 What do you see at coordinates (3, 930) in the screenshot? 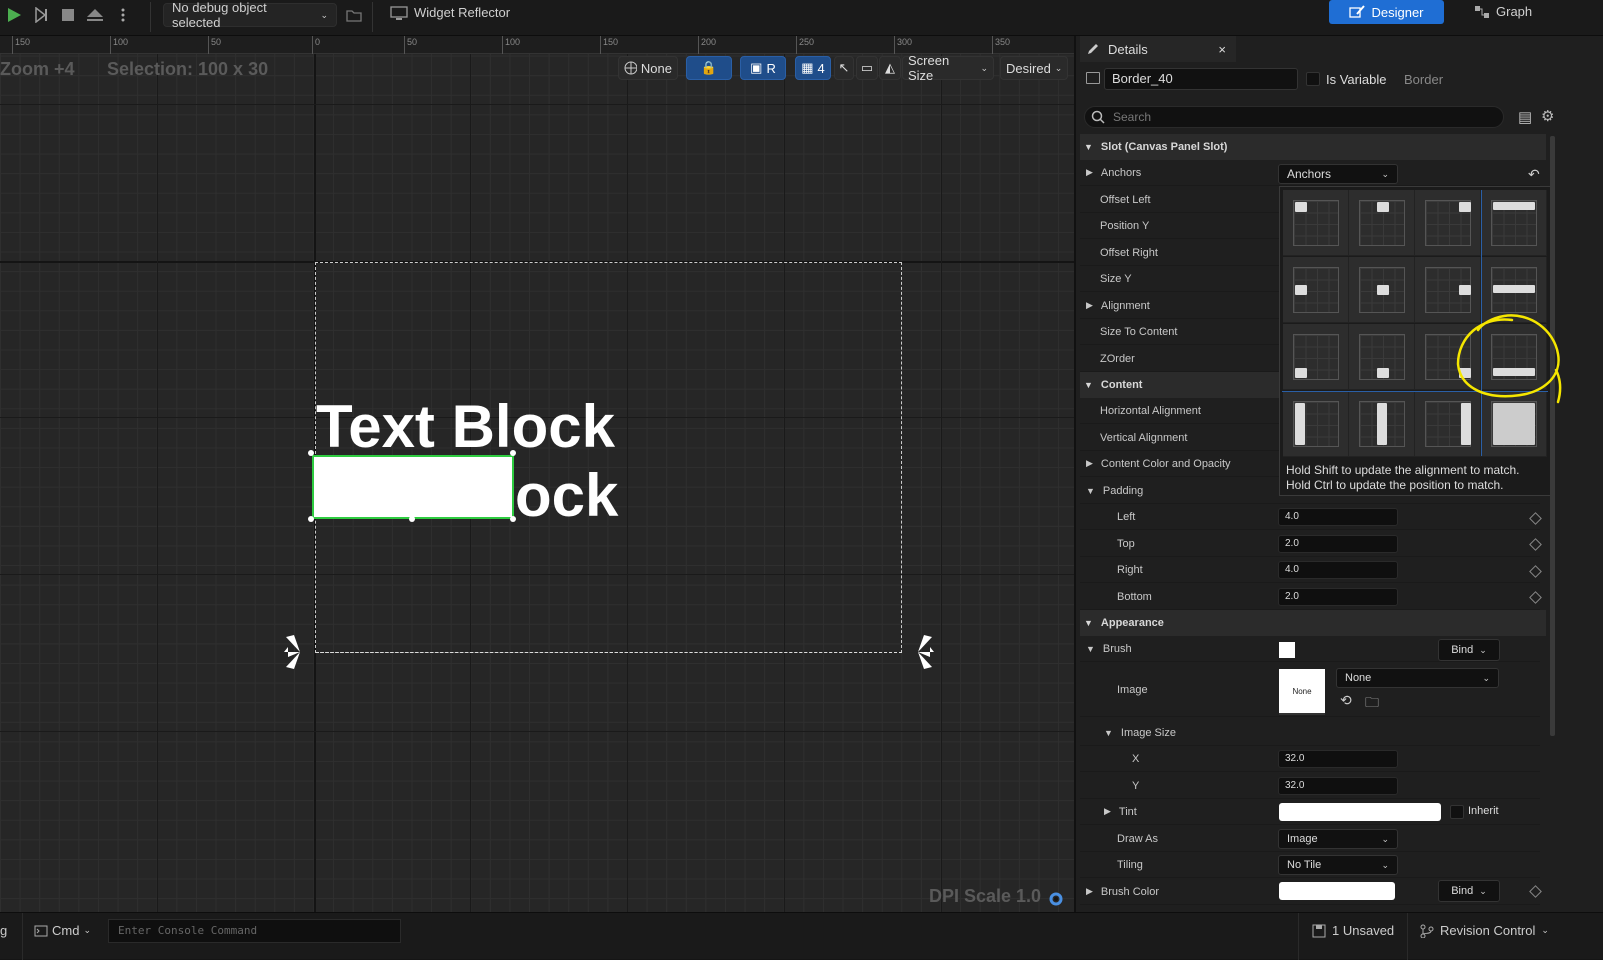
I see `output-log-tab: g` at bounding box center [3, 930].